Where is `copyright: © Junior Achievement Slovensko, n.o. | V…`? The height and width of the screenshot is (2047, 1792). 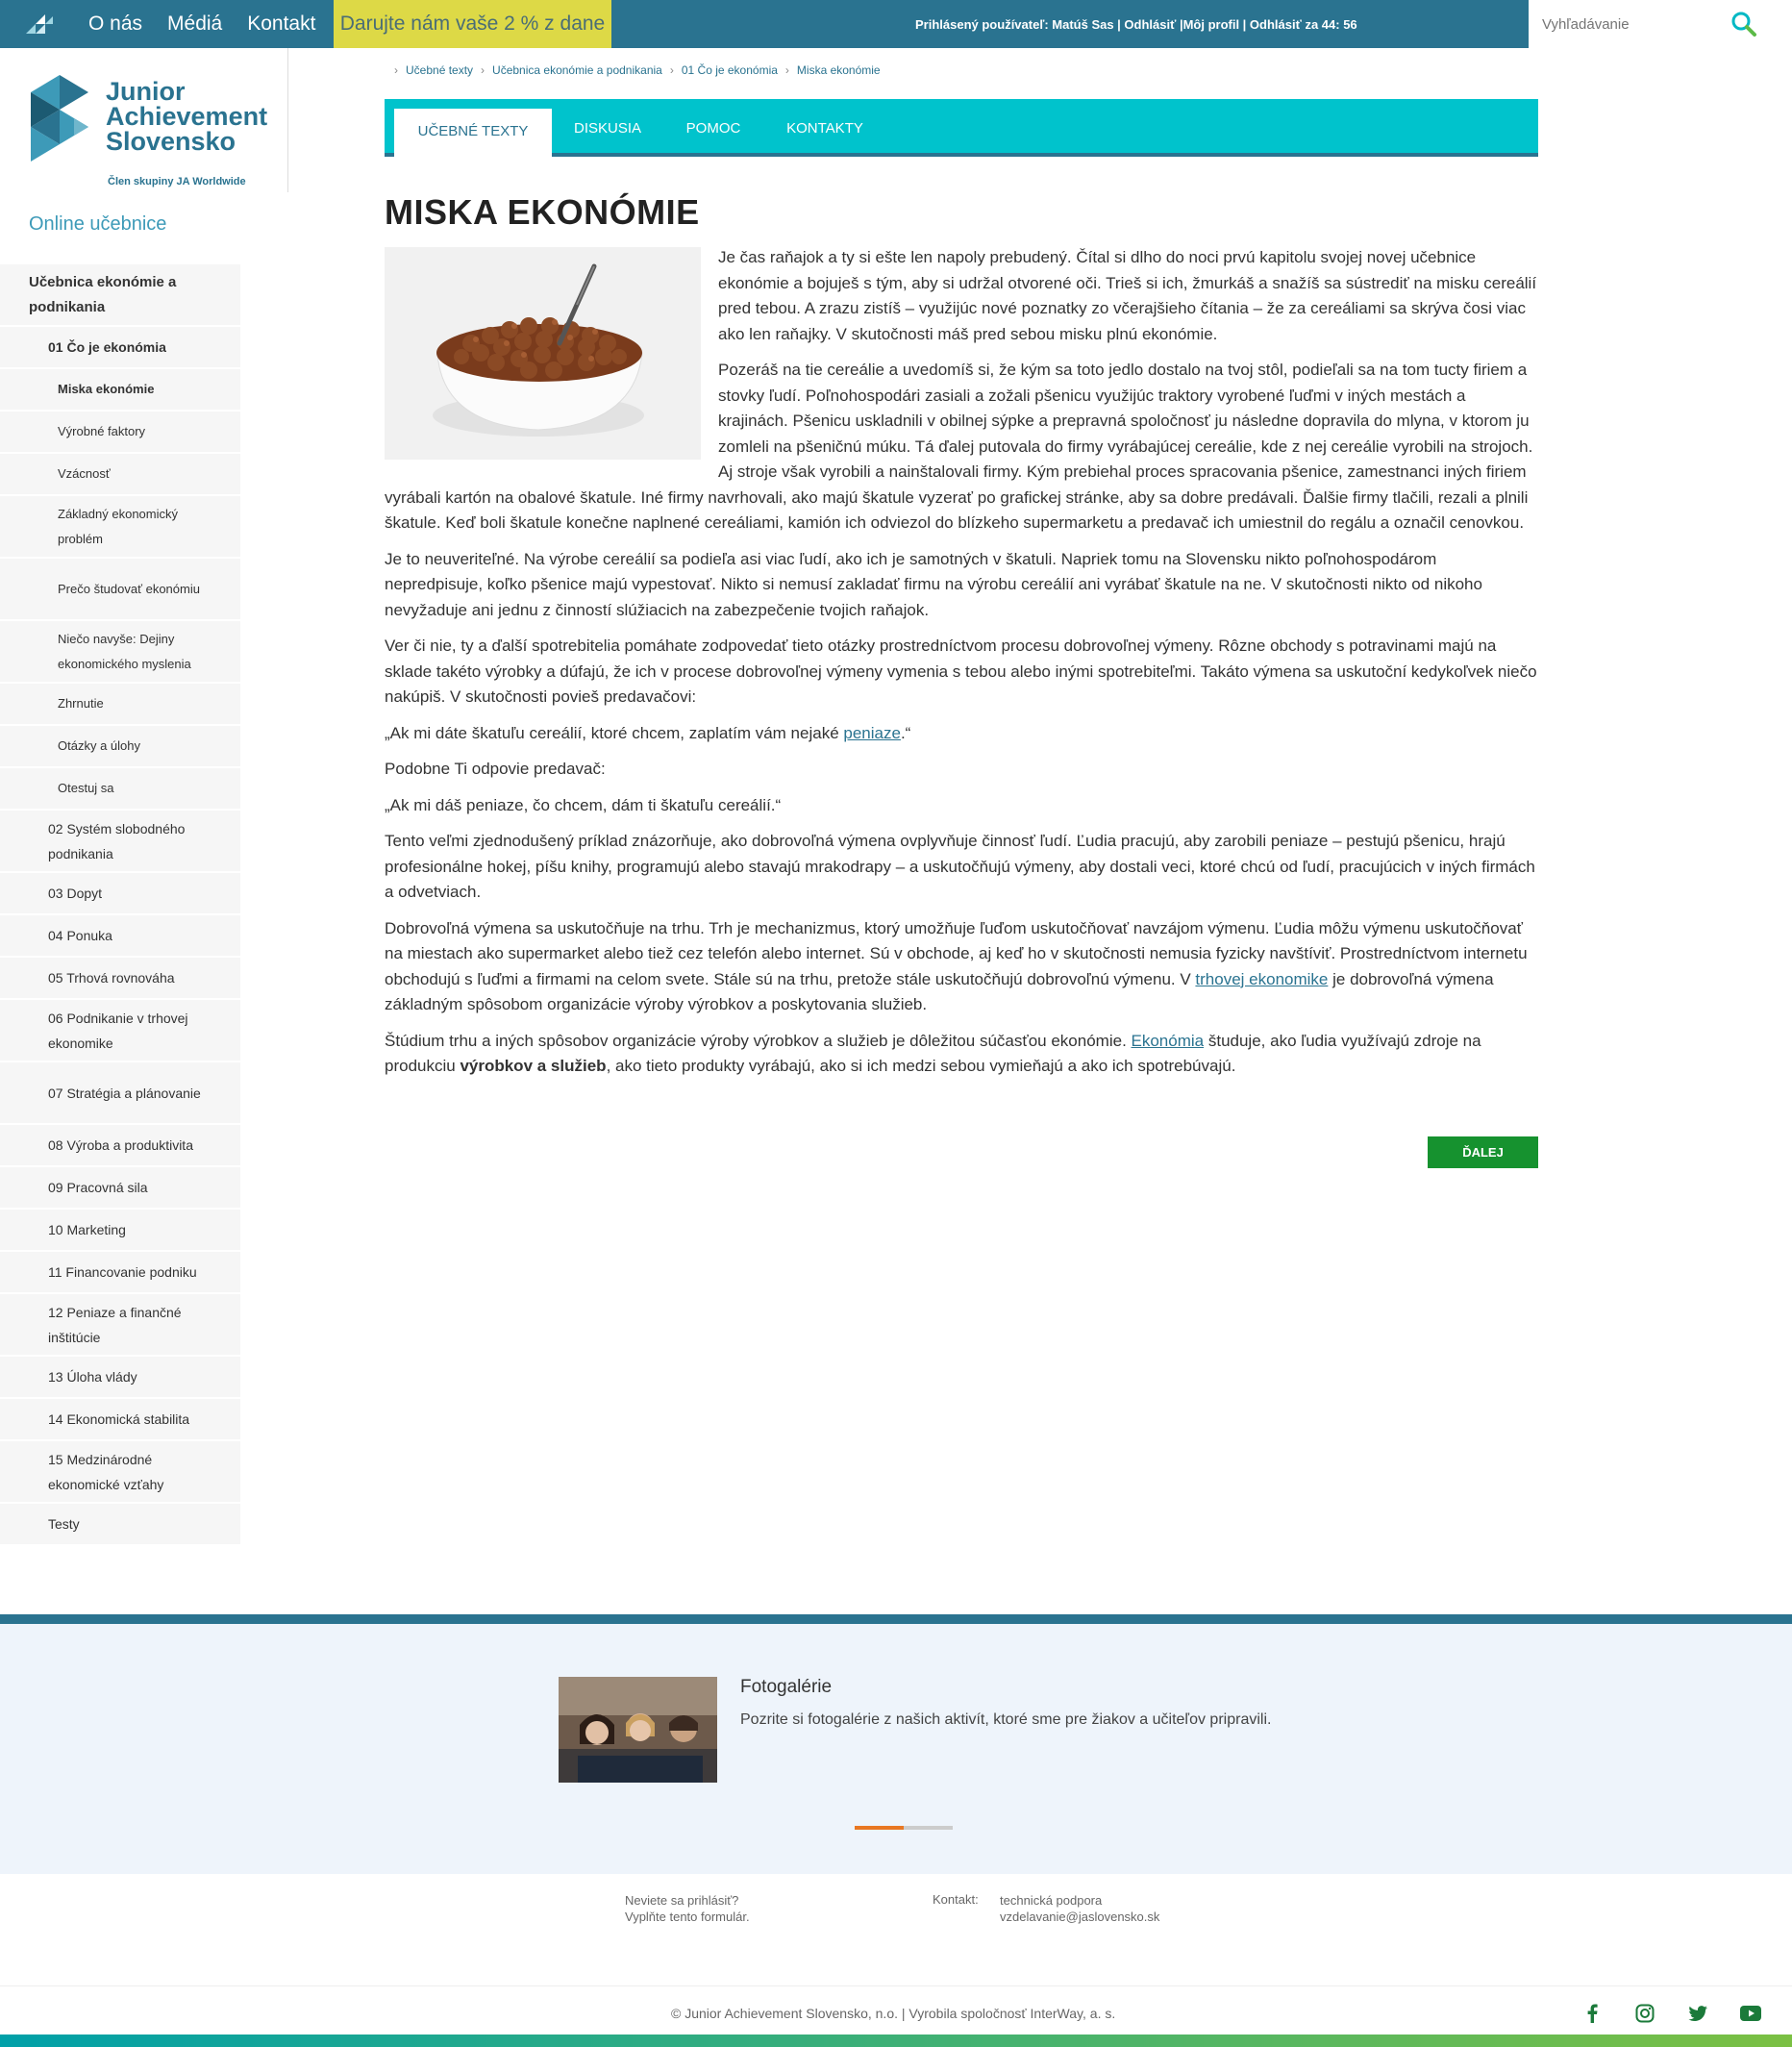
copyright: © Junior Achievement Slovensko, n.o. | V… is located at coordinates (893, 2013).